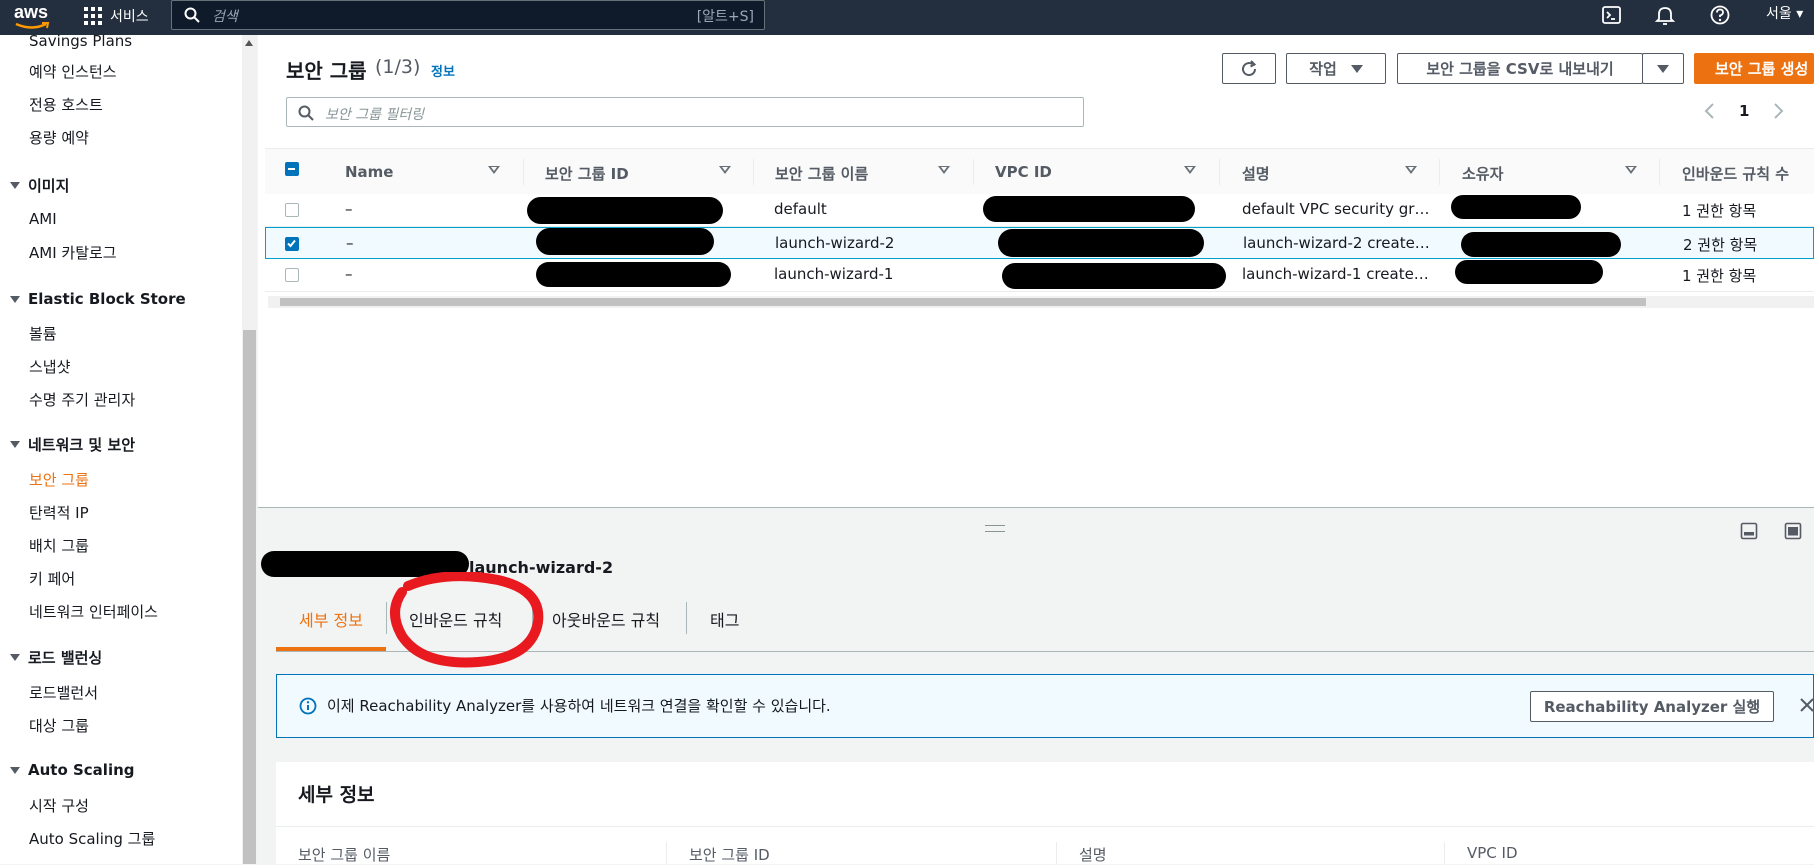 This screenshot has width=1814, height=865. I want to click on column-header-description: 설명, so click(1256, 173).